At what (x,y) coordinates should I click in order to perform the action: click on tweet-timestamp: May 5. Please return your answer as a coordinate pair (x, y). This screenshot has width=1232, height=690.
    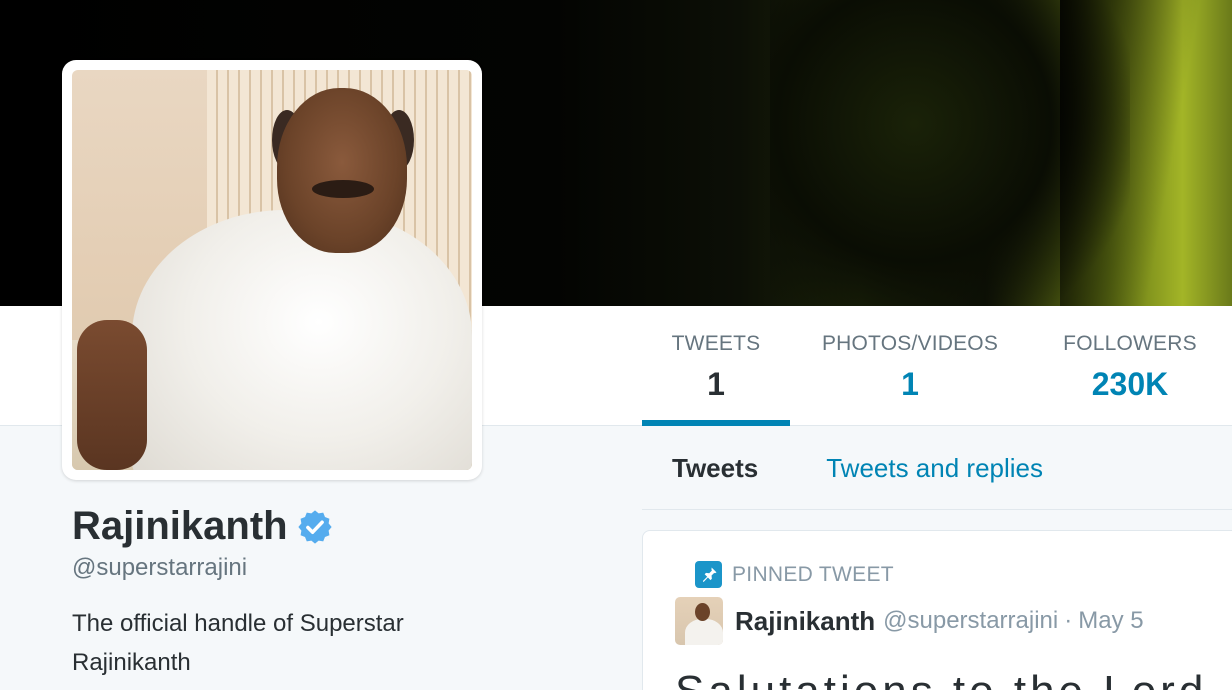
    Looking at the image, I should click on (1110, 621).